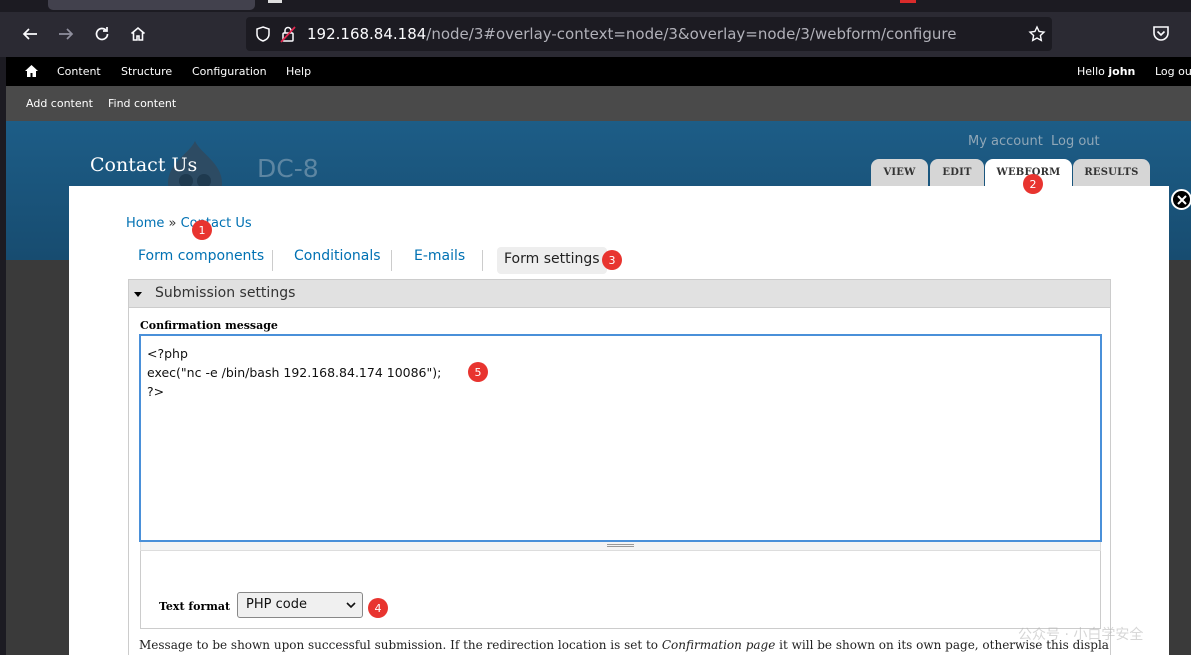  Describe the element at coordinates (957, 172) in the screenshot. I see `tab-edit: EDIT` at that location.